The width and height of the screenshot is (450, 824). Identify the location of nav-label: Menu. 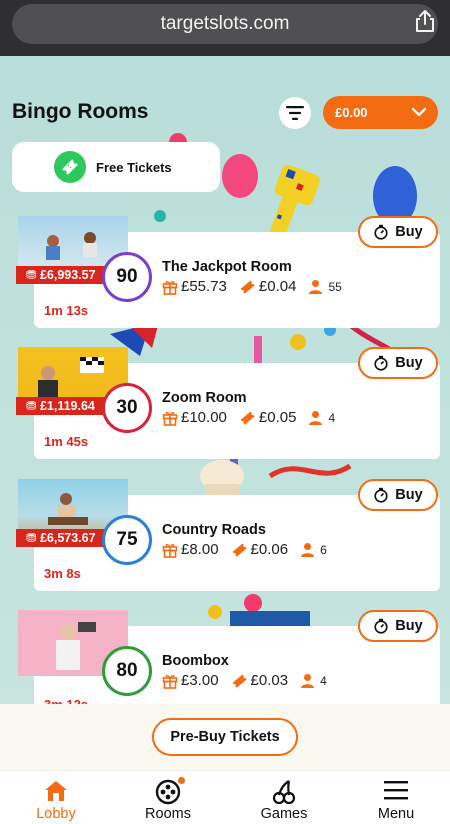
(396, 814).